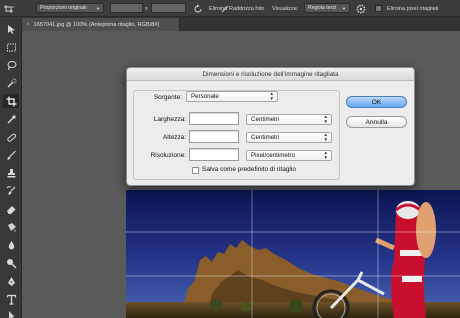  I want to click on ratio-height-field, so click(168, 8).